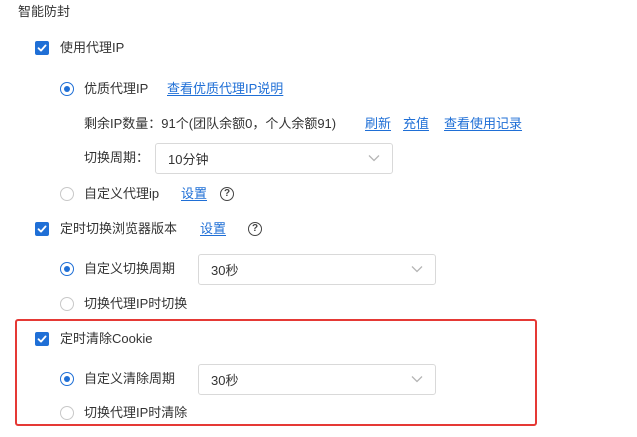 The width and height of the screenshot is (637, 437). I want to click on use-proxy-label: 使用代理IP, so click(92, 47).